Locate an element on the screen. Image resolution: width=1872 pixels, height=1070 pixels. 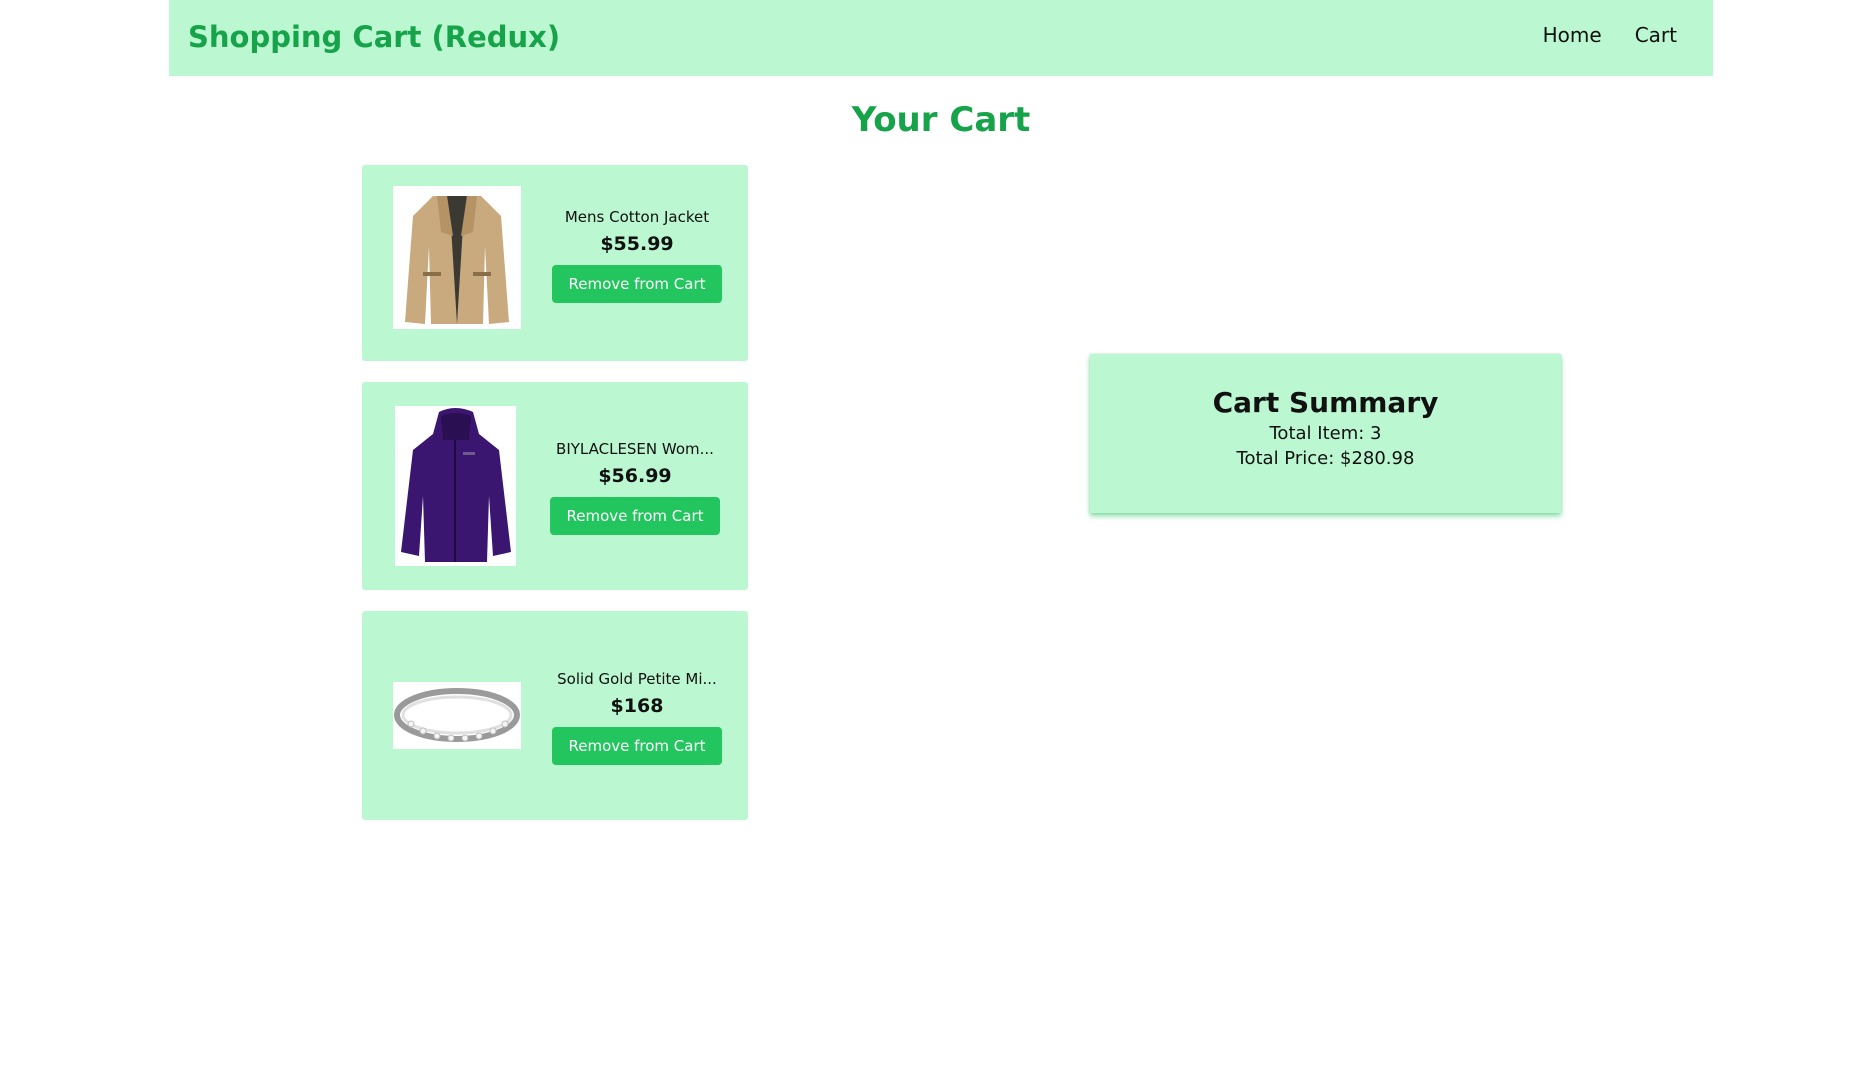
item-price: $55.99 is located at coordinates (637, 244).